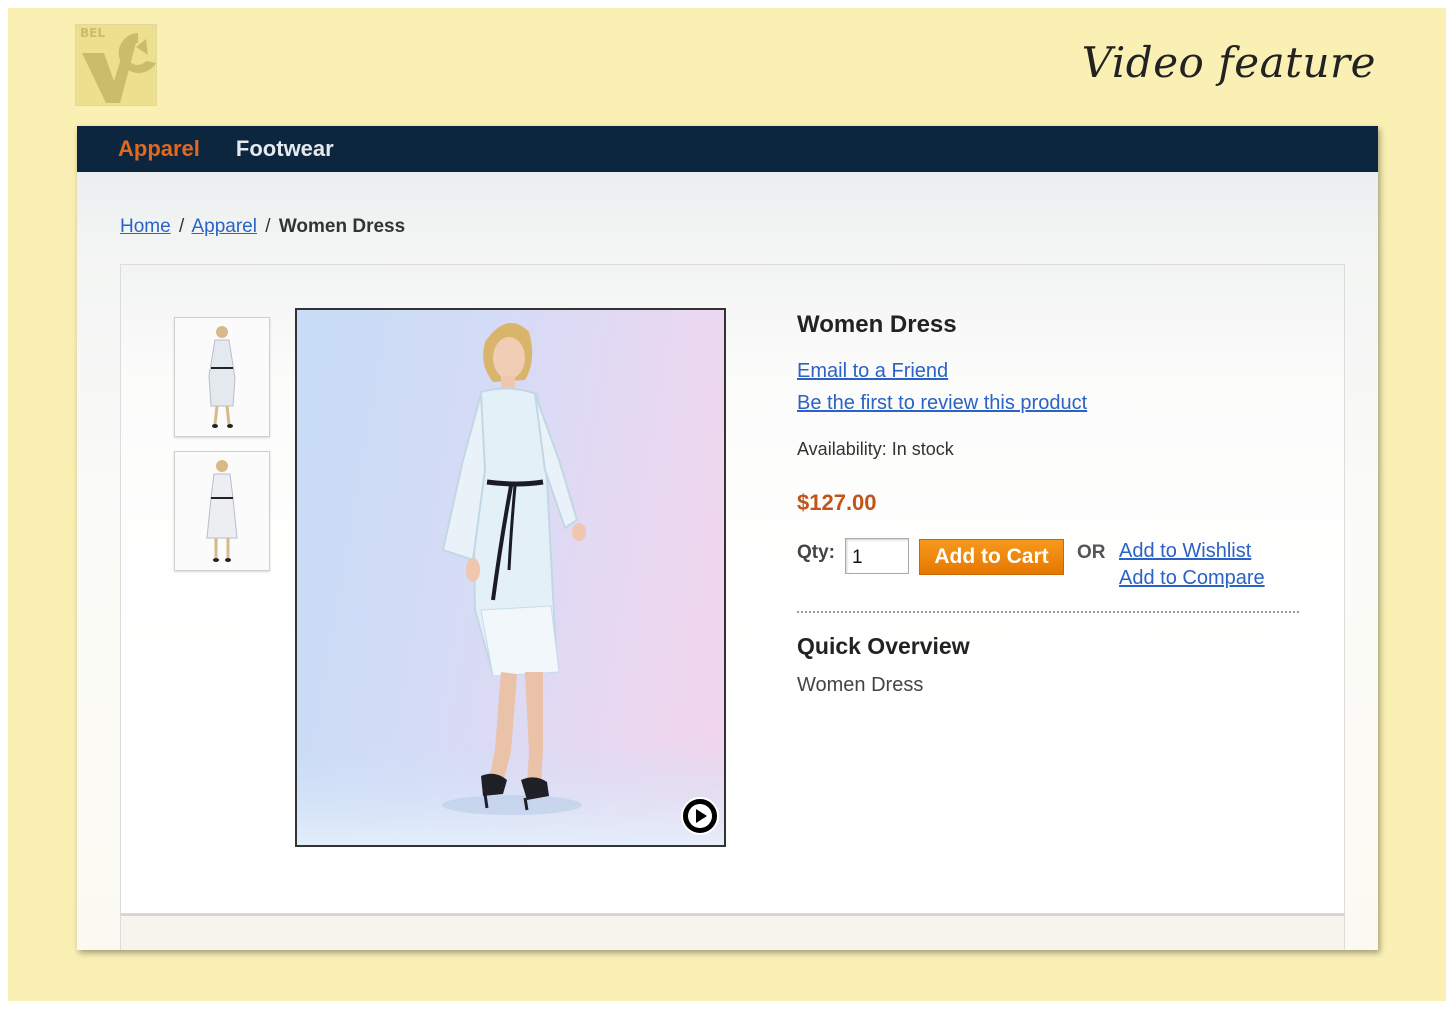  What do you see at coordinates (145, 226) in the screenshot?
I see `breadcrumb-home: Home` at bounding box center [145, 226].